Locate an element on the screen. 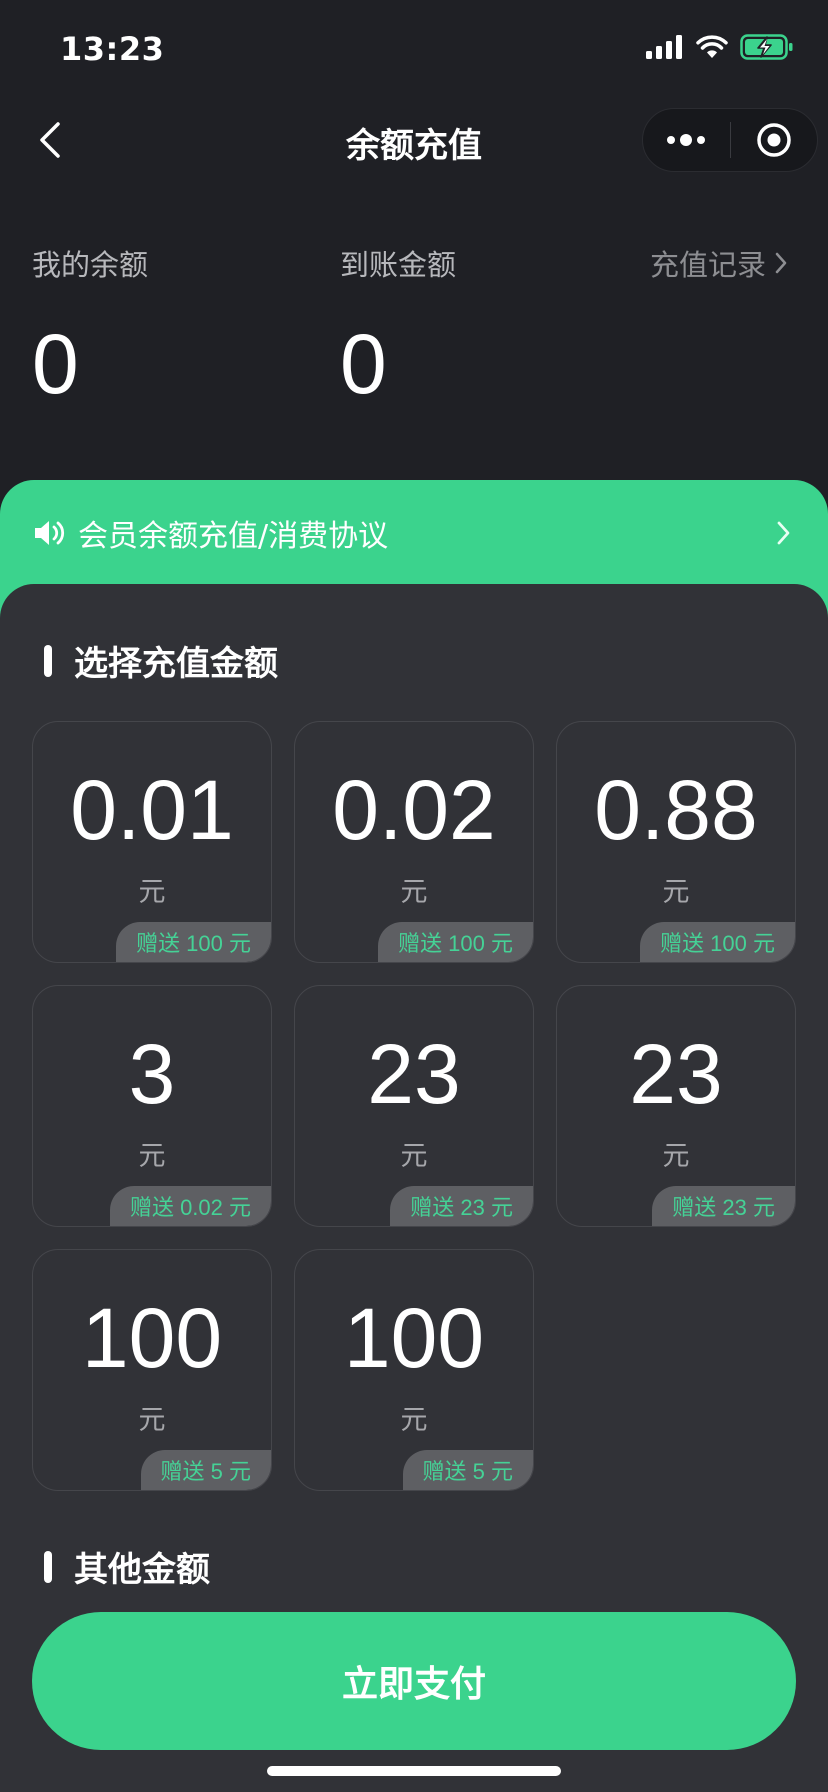  section-choose-amount-title: 选择充值金额 is located at coordinates (176, 664).